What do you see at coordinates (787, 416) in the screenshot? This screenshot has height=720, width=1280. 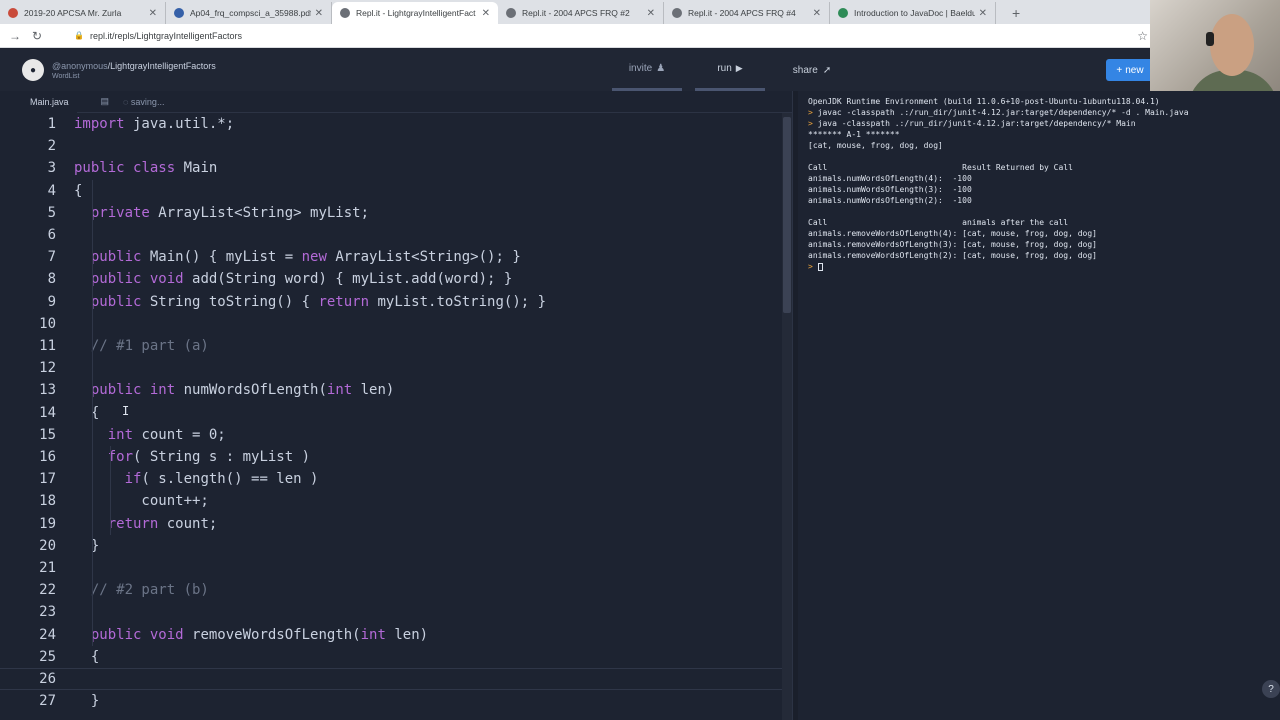 I see `editor-scrollbar` at bounding box center [787, 416].